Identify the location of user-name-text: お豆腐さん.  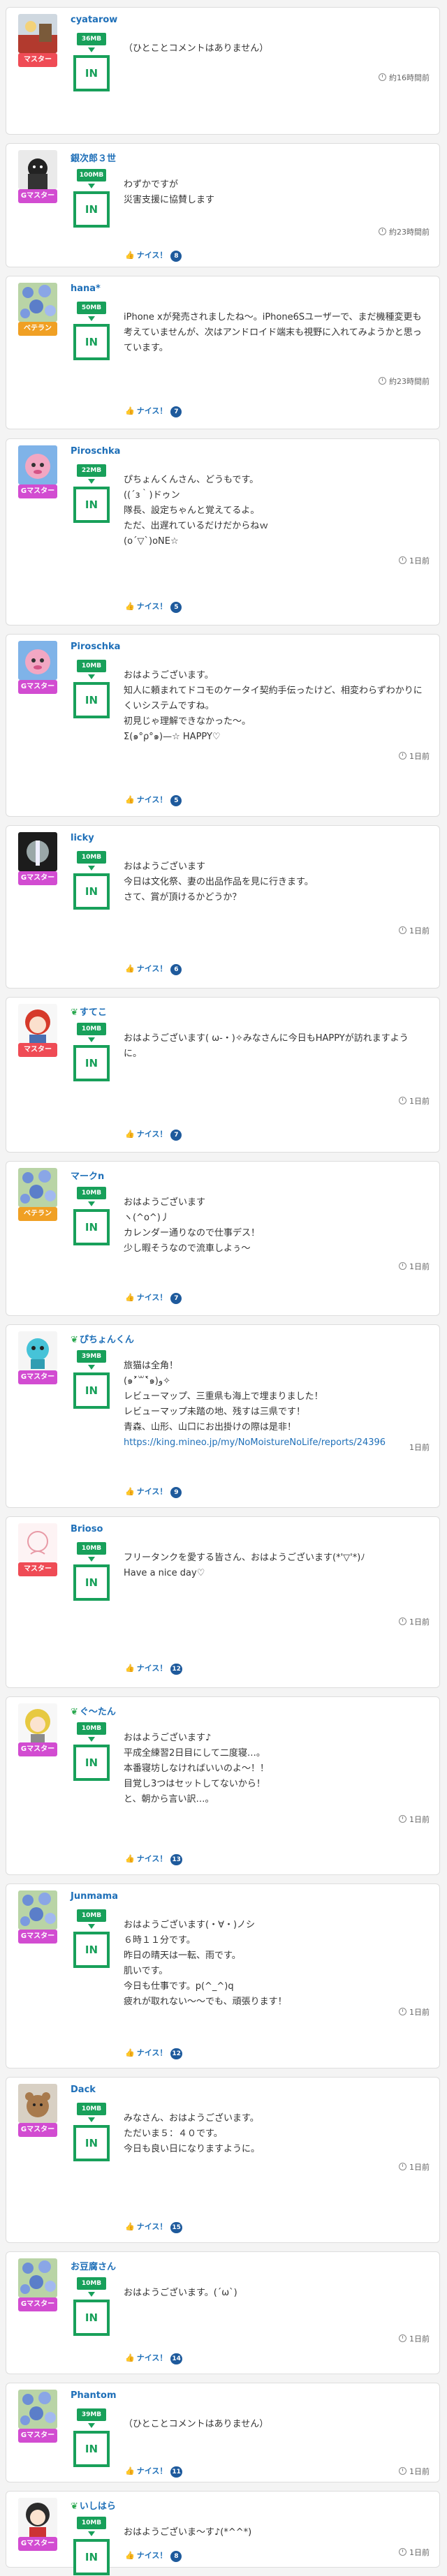
(94, 2267).